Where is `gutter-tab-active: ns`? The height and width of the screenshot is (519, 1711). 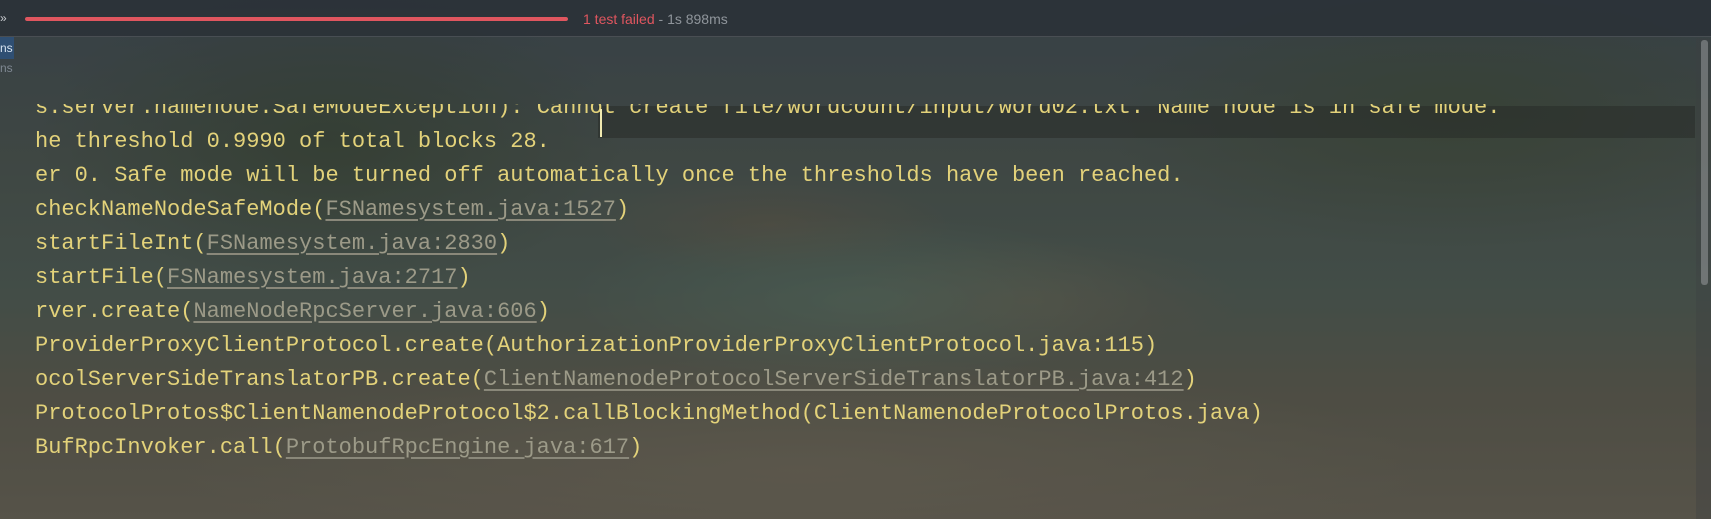 gutter-tab-active: ns is located at coordinates (7, 48).